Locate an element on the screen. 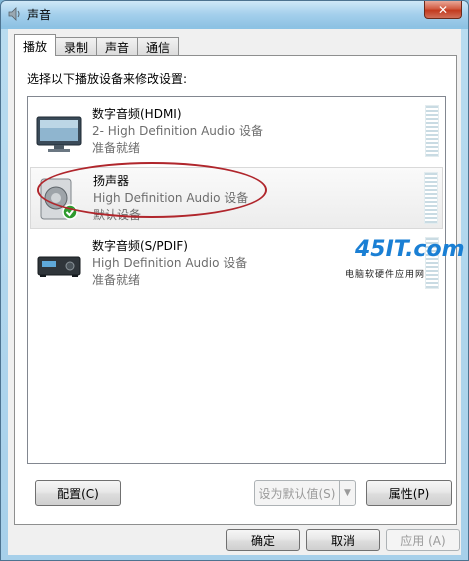 This screenshot has height=561, width=469. title-bar: 声音 ✕ is located at coordinates (234, 14).